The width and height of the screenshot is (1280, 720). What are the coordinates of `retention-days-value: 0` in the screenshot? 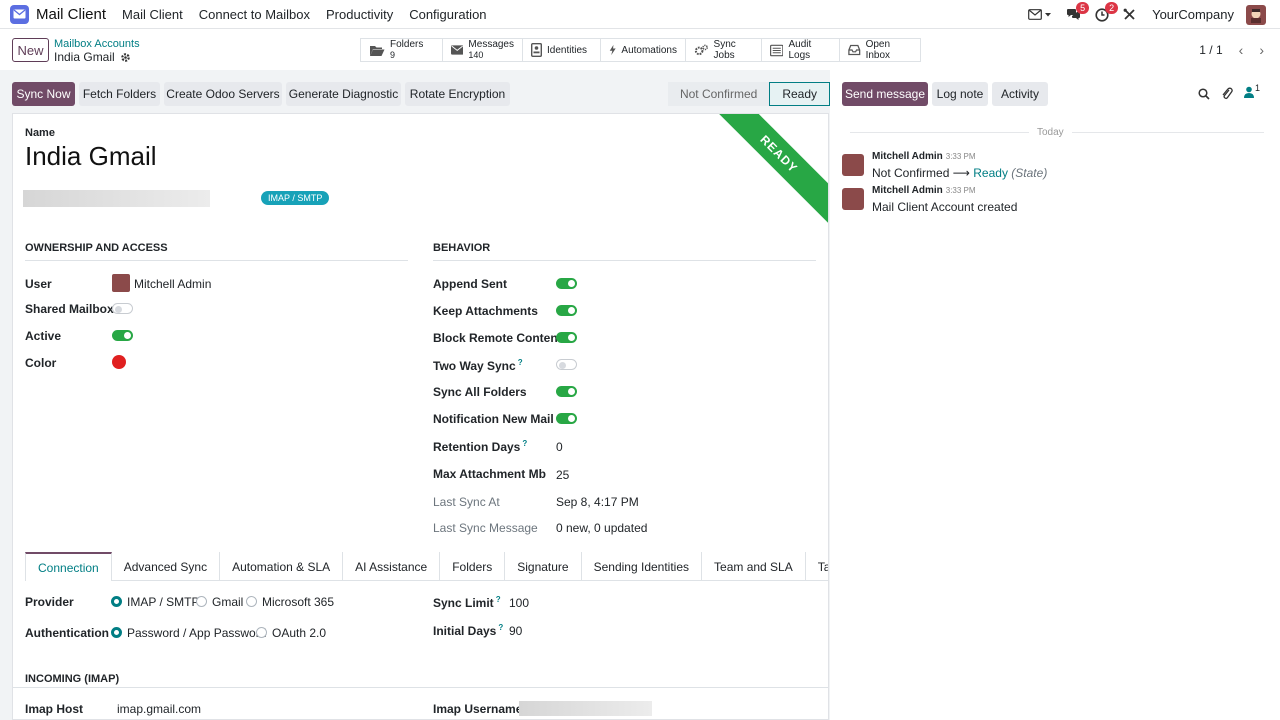 It's located at (559, 447).